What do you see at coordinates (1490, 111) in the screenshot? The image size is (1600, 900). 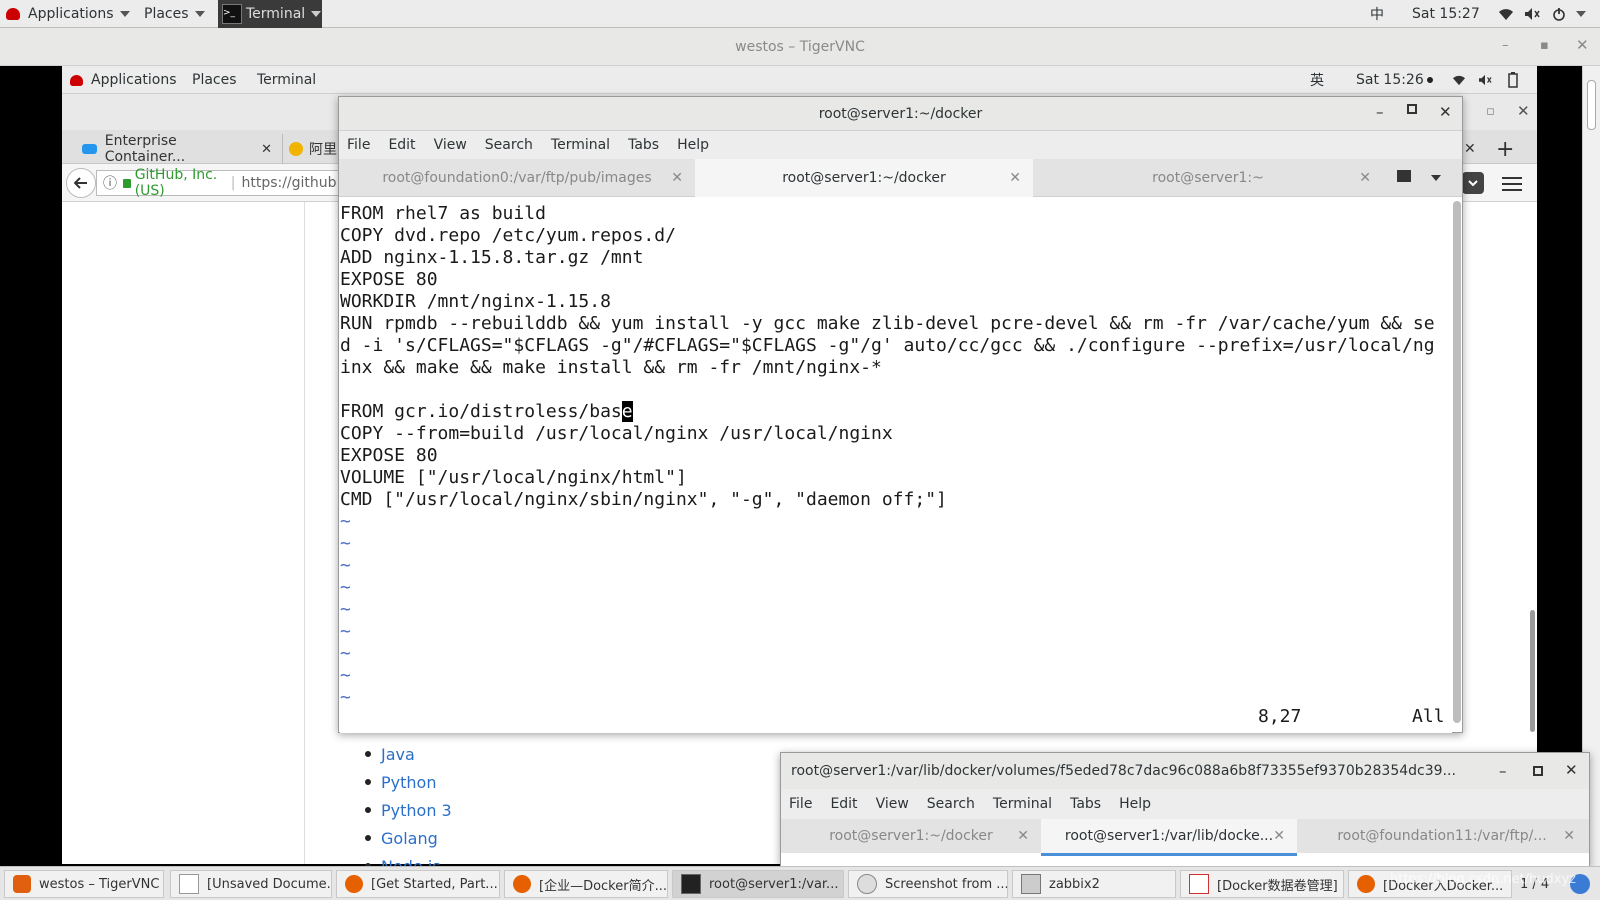 I see `maximize-icon: ▫` at bounding box center [1490, 111].